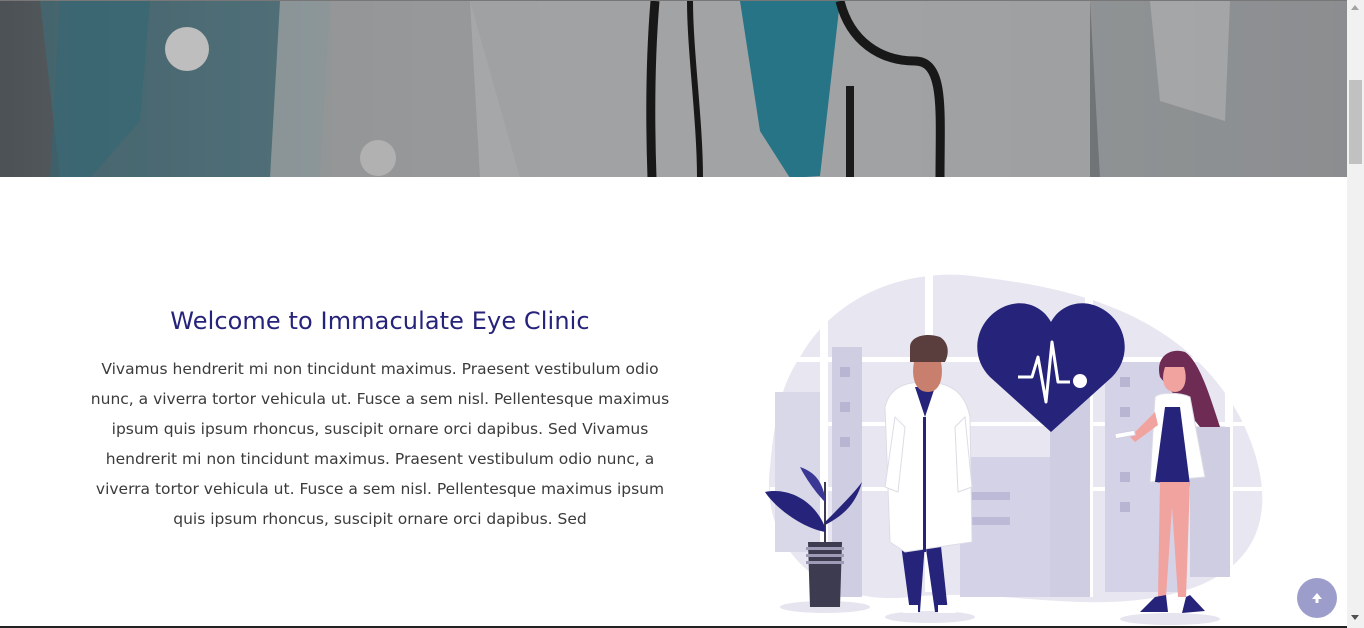  What do you see at coordinates (380, 321) in the screenshot?
I see `welcome-title: Welcome to Immaculate Eye Clinic` at bounding box center [380, 321].